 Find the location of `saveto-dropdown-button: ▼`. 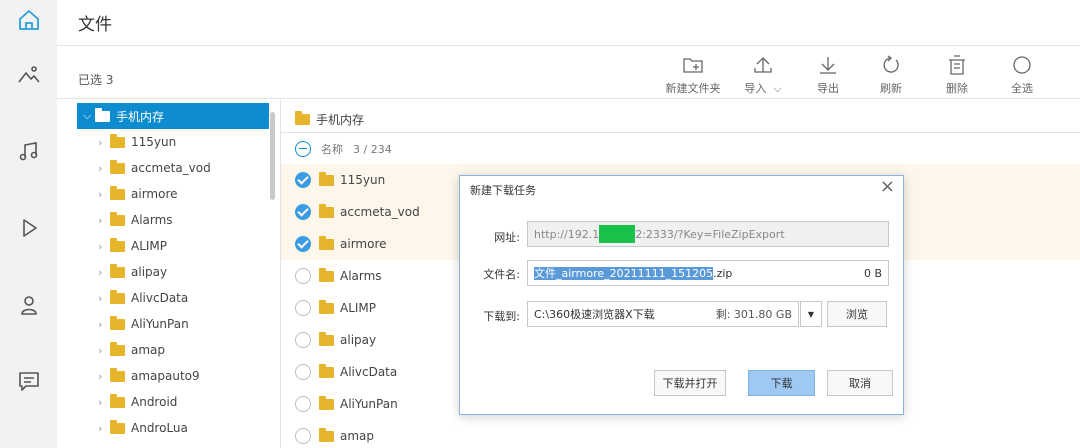

saveto-dropdown-button: ▼ is located at coordinates (811, 314).